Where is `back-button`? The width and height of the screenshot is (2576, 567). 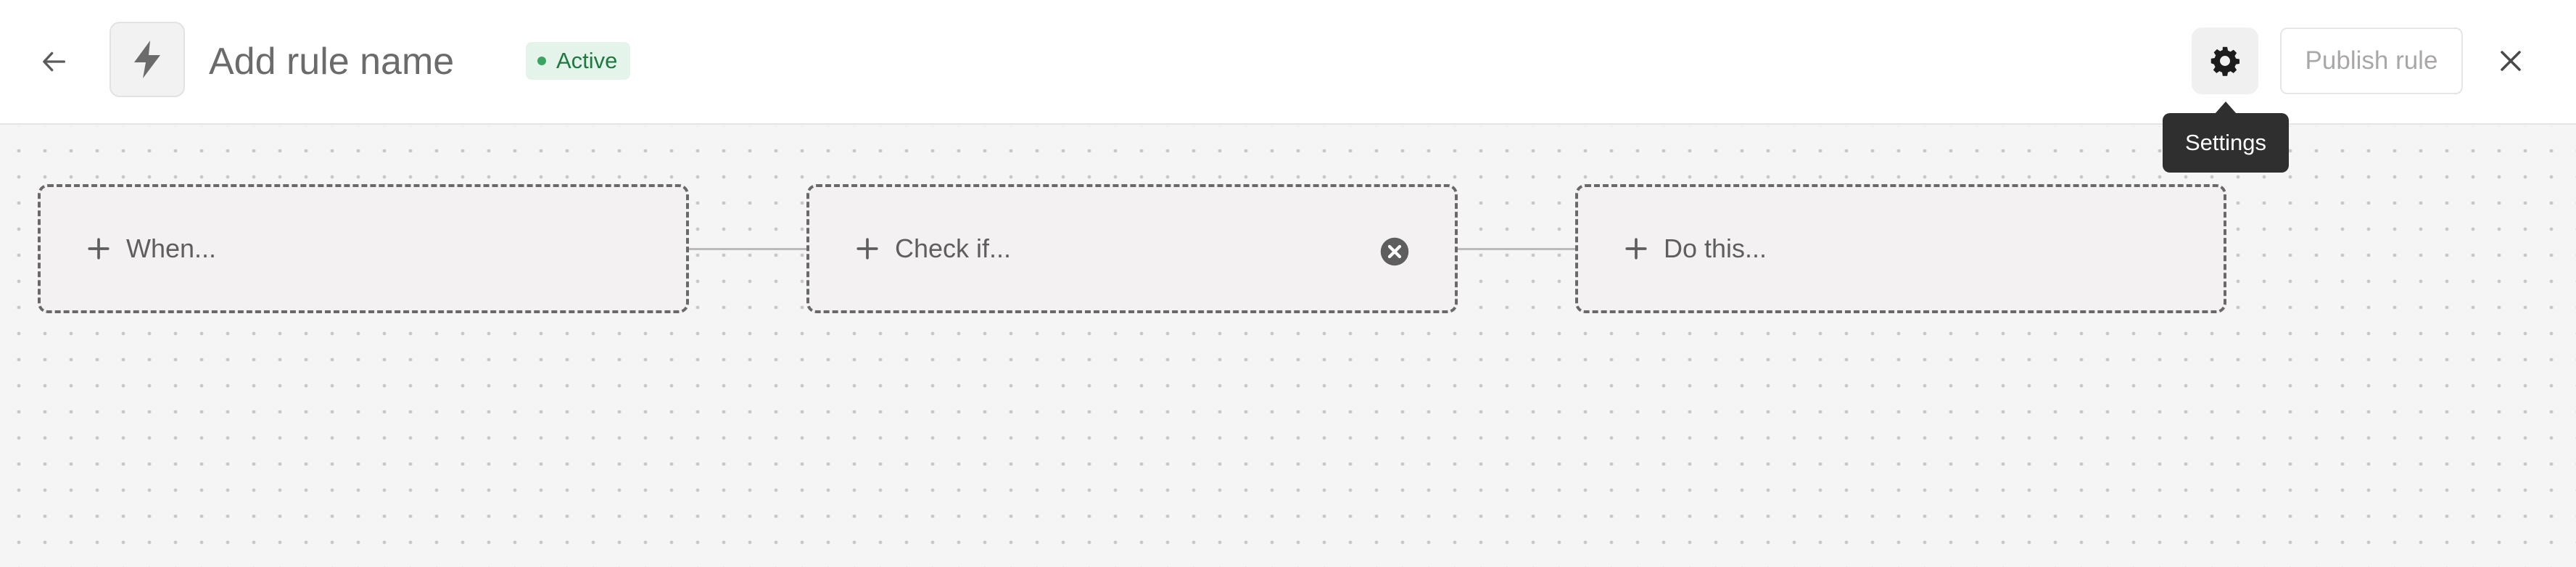
back-button is located at coordinates (54, 62).